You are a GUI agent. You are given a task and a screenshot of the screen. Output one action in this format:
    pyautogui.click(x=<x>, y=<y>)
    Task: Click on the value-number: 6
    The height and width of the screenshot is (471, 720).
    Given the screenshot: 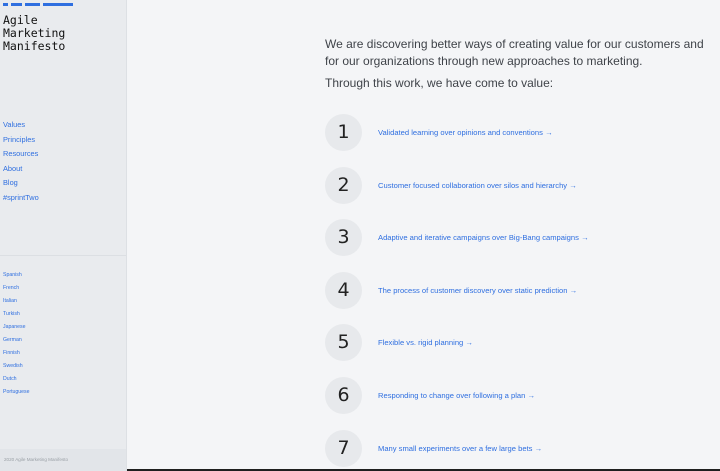 What is the action you would take?
    pyautogui.click(x=343, y=395)
    